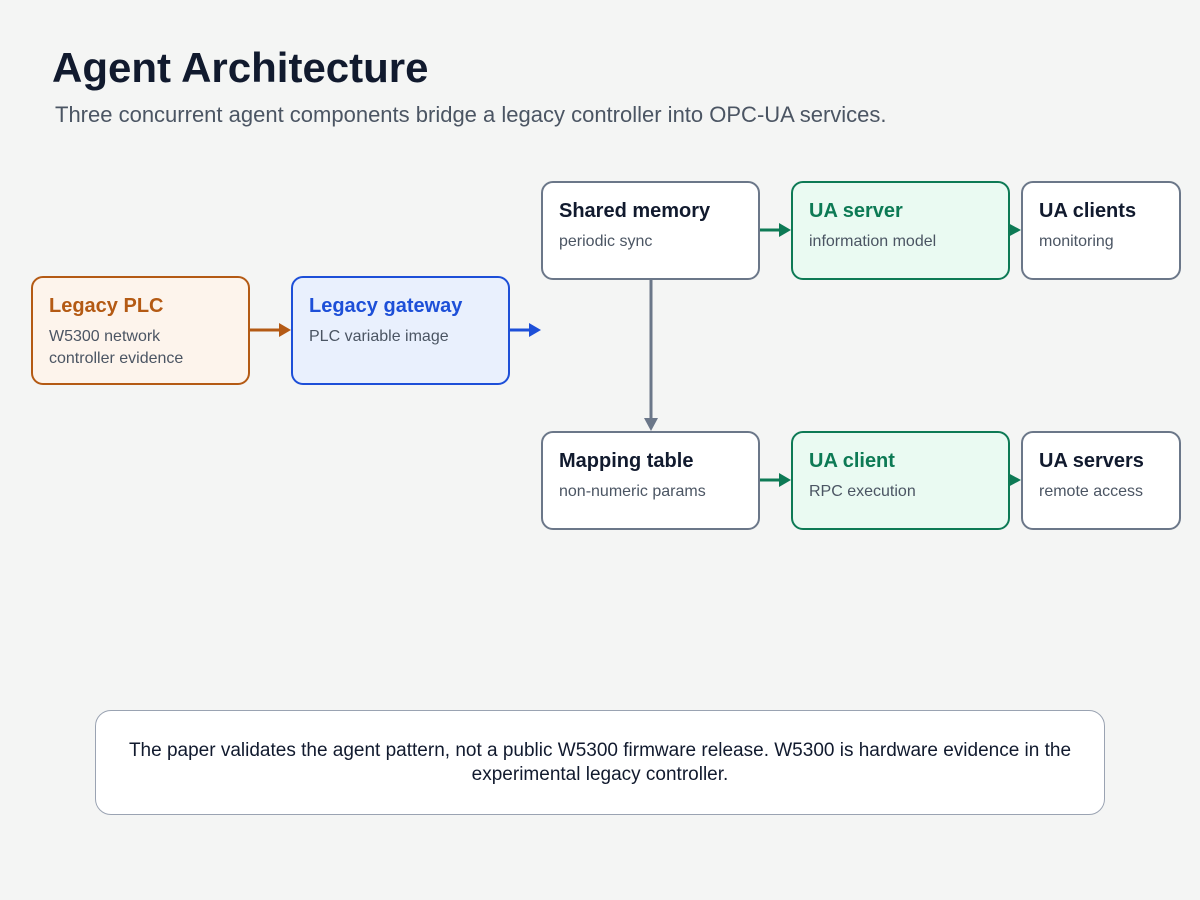  I want to click on node-legacy-plc-name: Legacy PLC, so click(106, 306).